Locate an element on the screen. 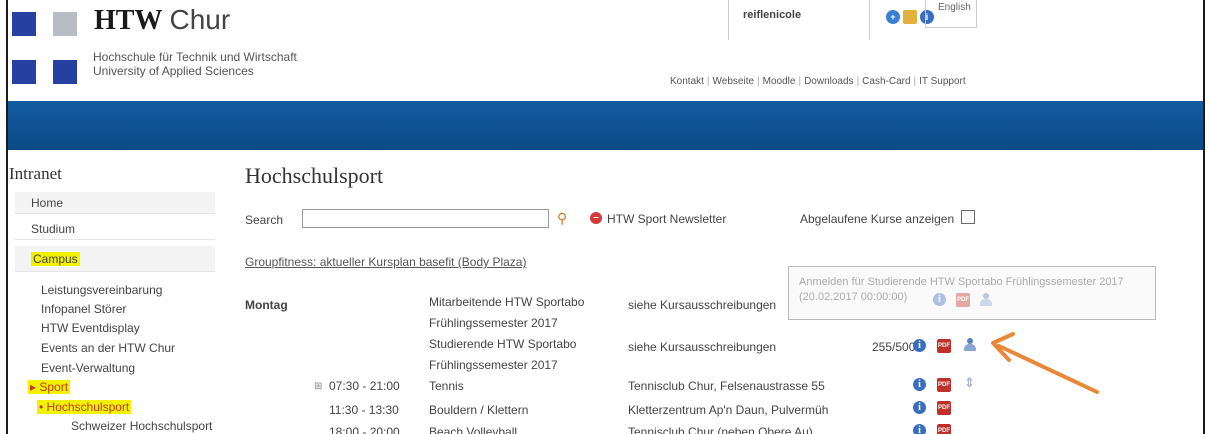 The width and height of the screenshot is (1210, 434). logo-title: HTW Chur is located at coordinates (162, 20).